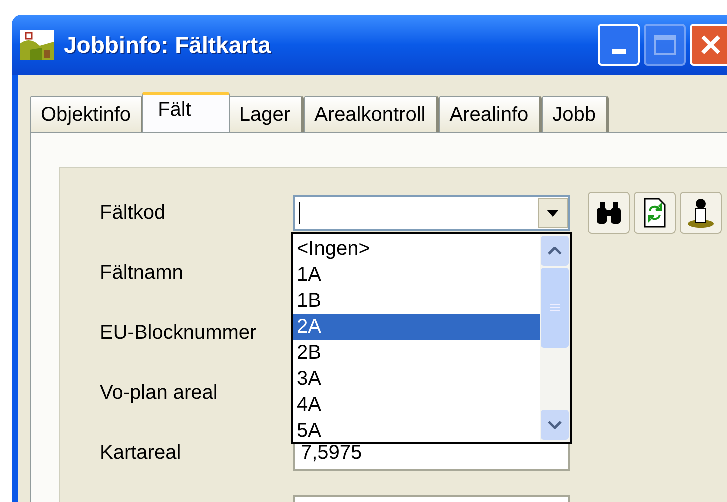  What do you see at coordinates (142, 273) in the screenshot?
I see `field-label: Fältnamn` at bounding box center [142, 273].